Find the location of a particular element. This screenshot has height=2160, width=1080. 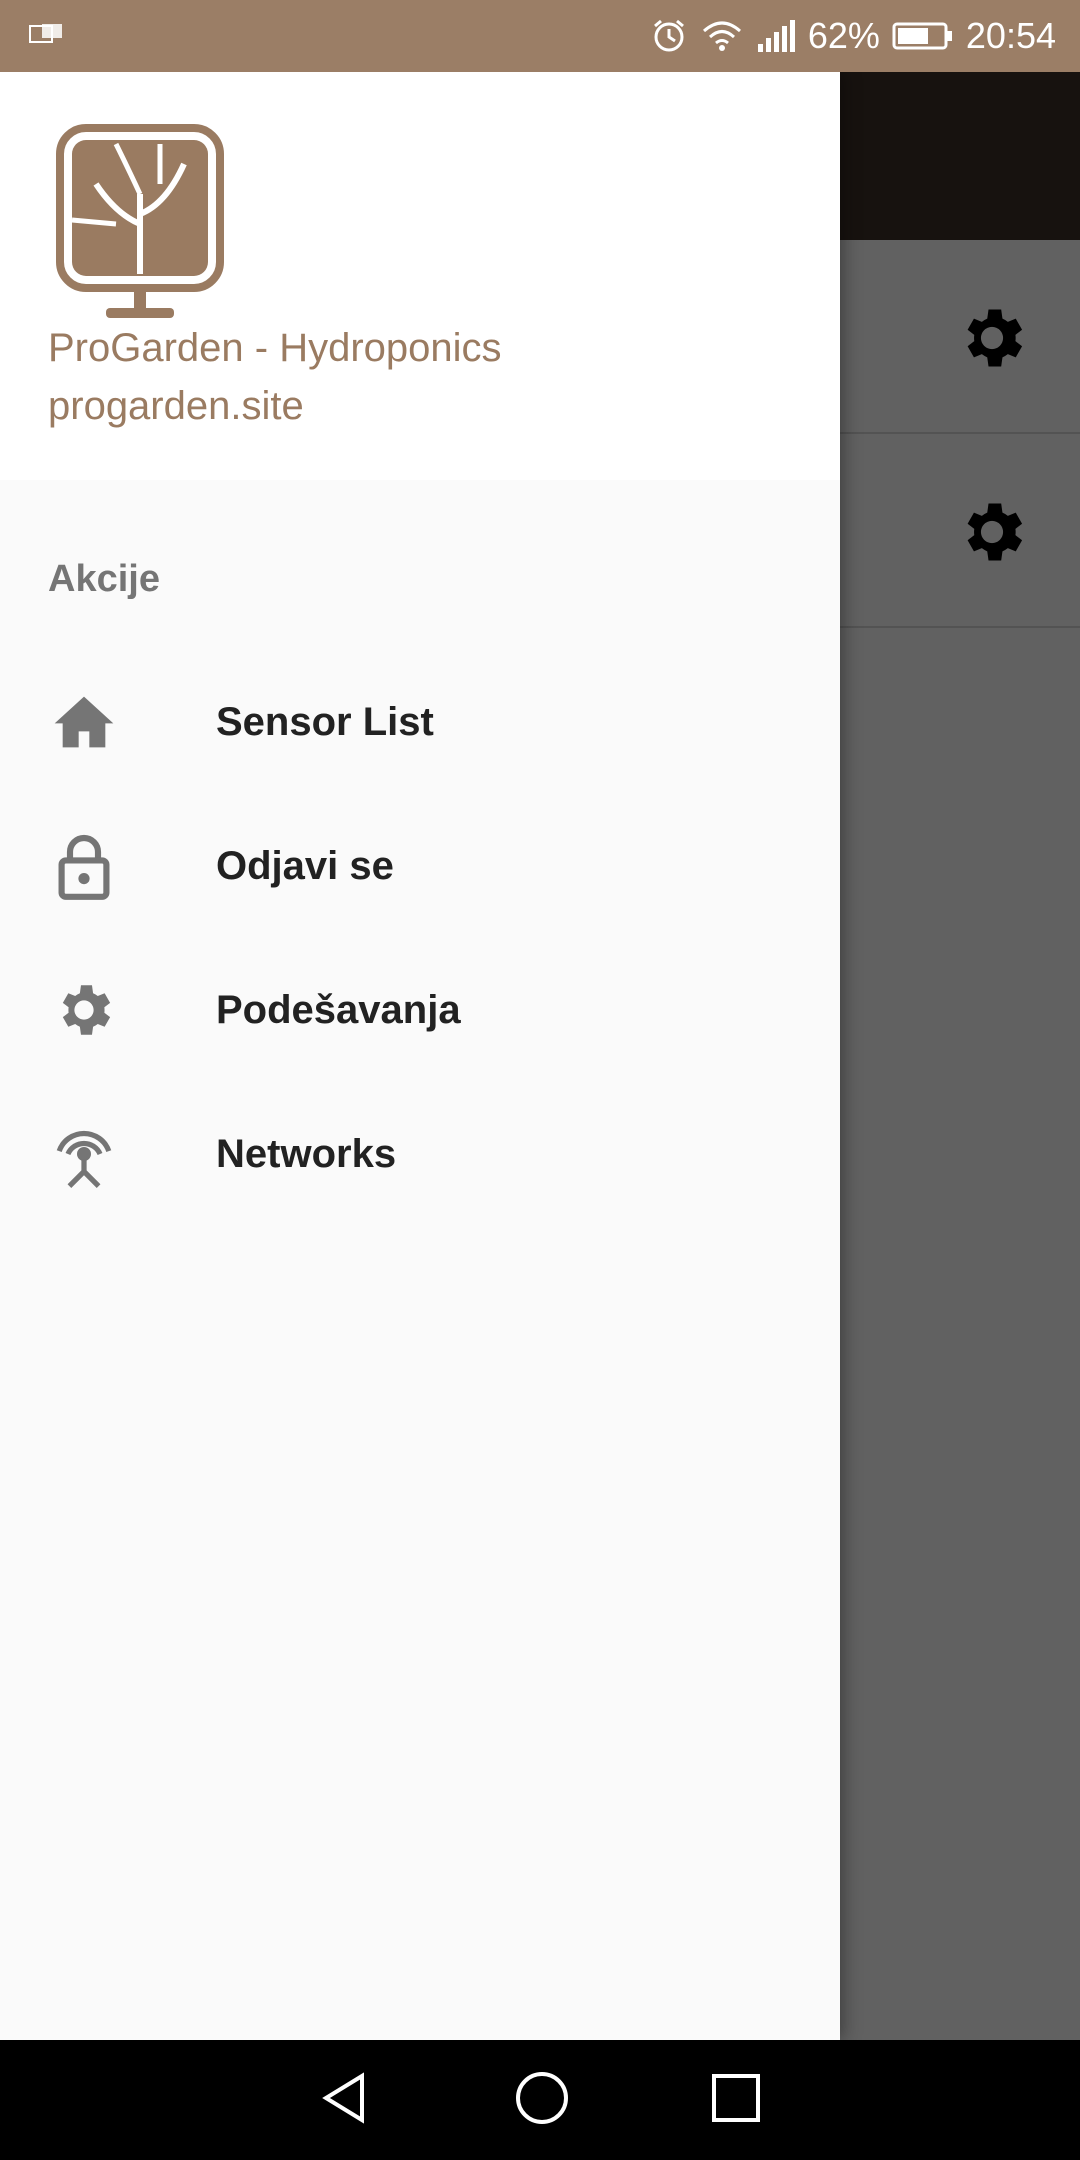

alarm-icon is located at coordinates (669, 36).